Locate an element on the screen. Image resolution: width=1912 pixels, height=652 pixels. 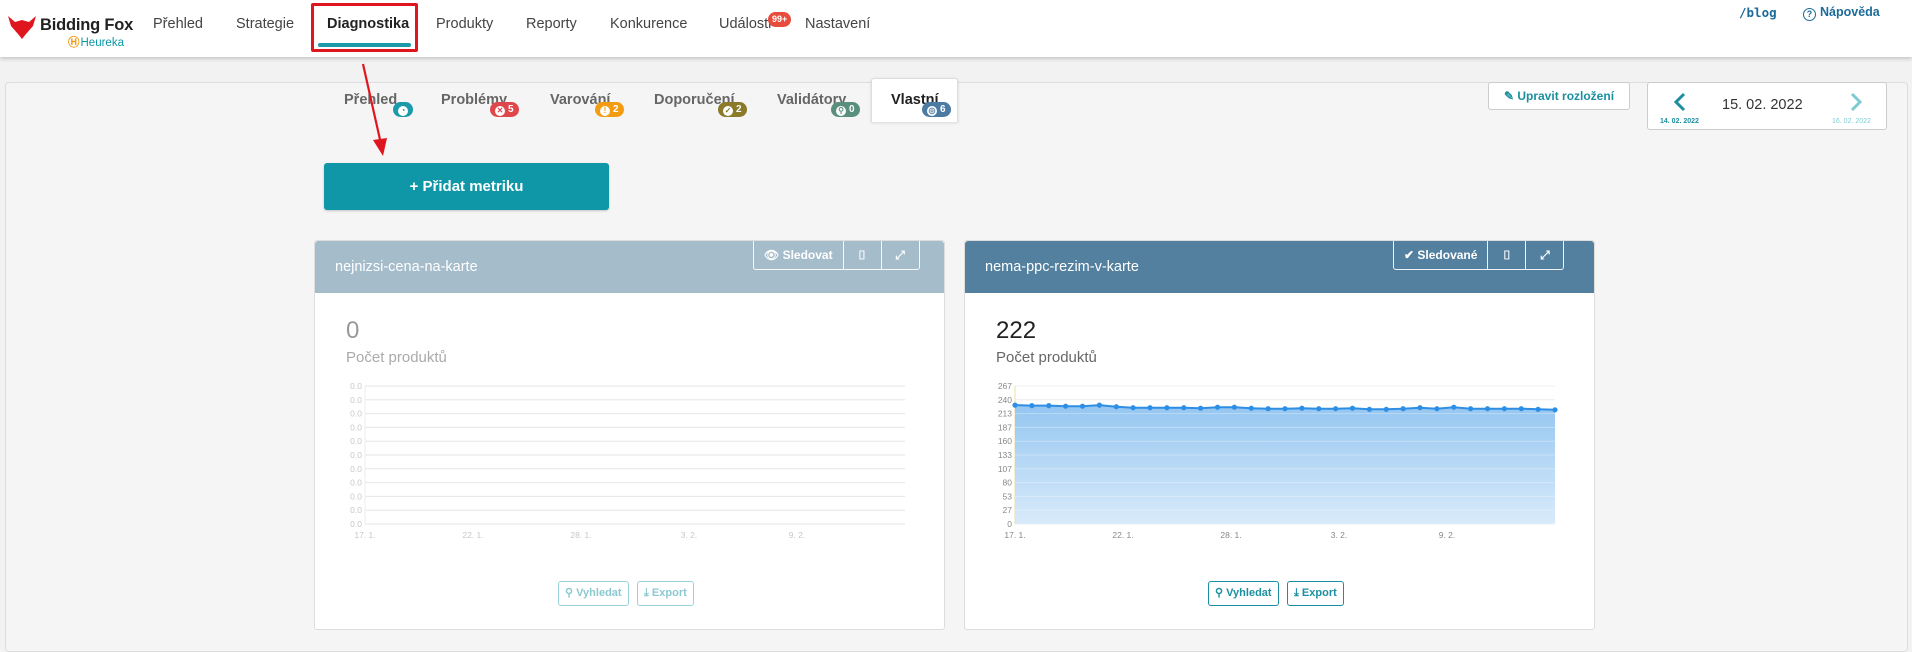
subtab-varovani-badge: ! 2 is located at coordinates (609, 109).